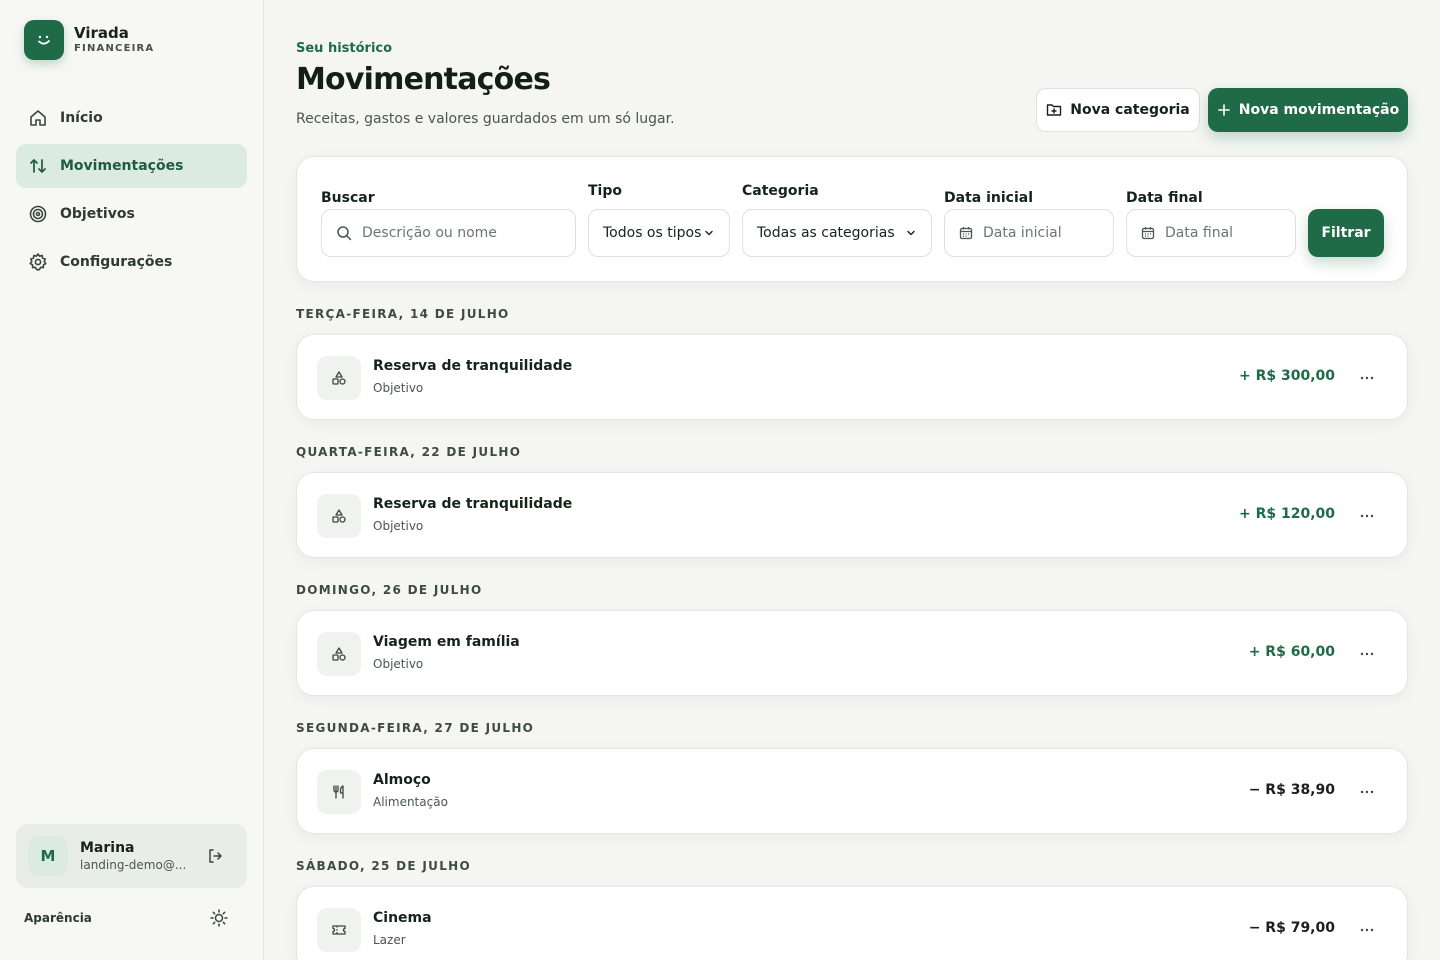 This screenshot has height=960, width=1440. I want to click on type-value: Todos os tipos, so click(652, 233).